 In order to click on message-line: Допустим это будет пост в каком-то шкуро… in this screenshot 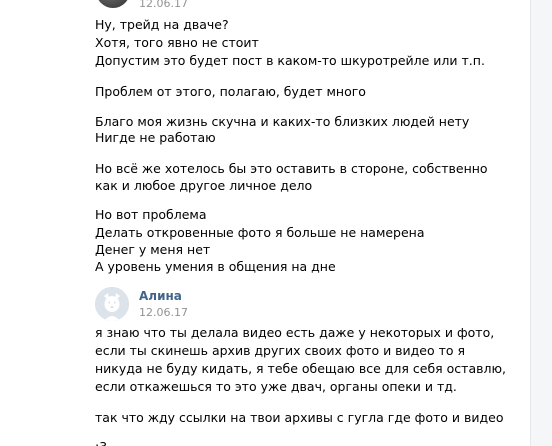, I will do `click(290, 60)`.